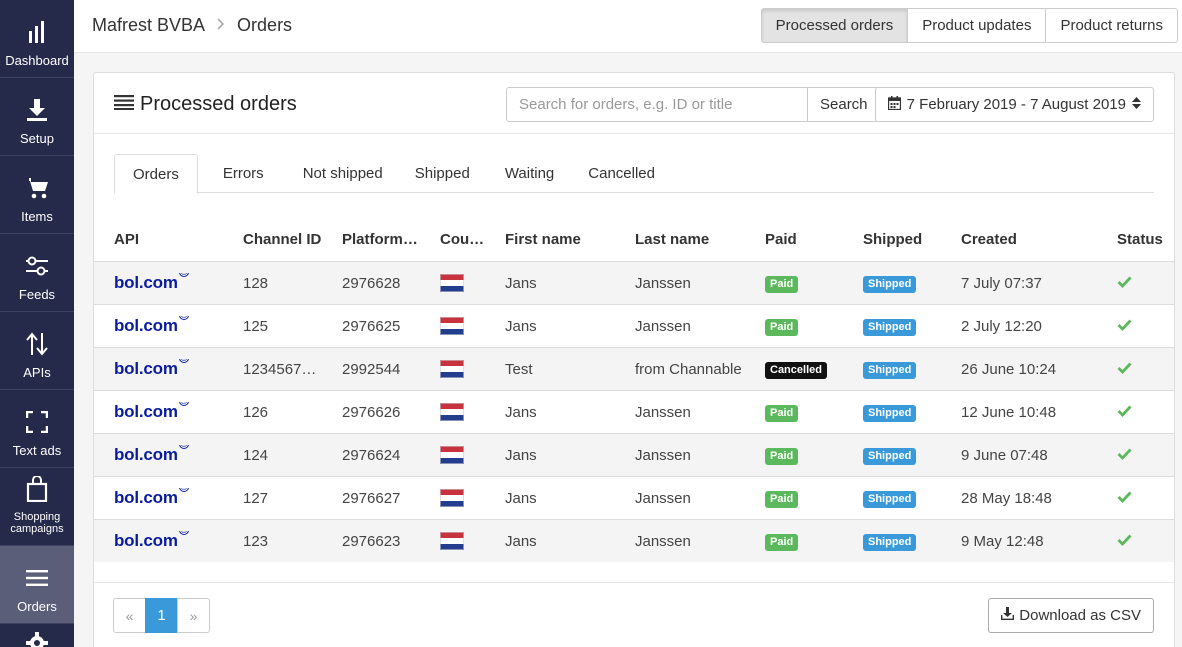 Image resolution: width=1182 pixels, height=647 pixels. What do you see at coordinates (890, 413) in the screenshot?
I see `shipped-badge: Shipped` at bounding box center [890, 413].